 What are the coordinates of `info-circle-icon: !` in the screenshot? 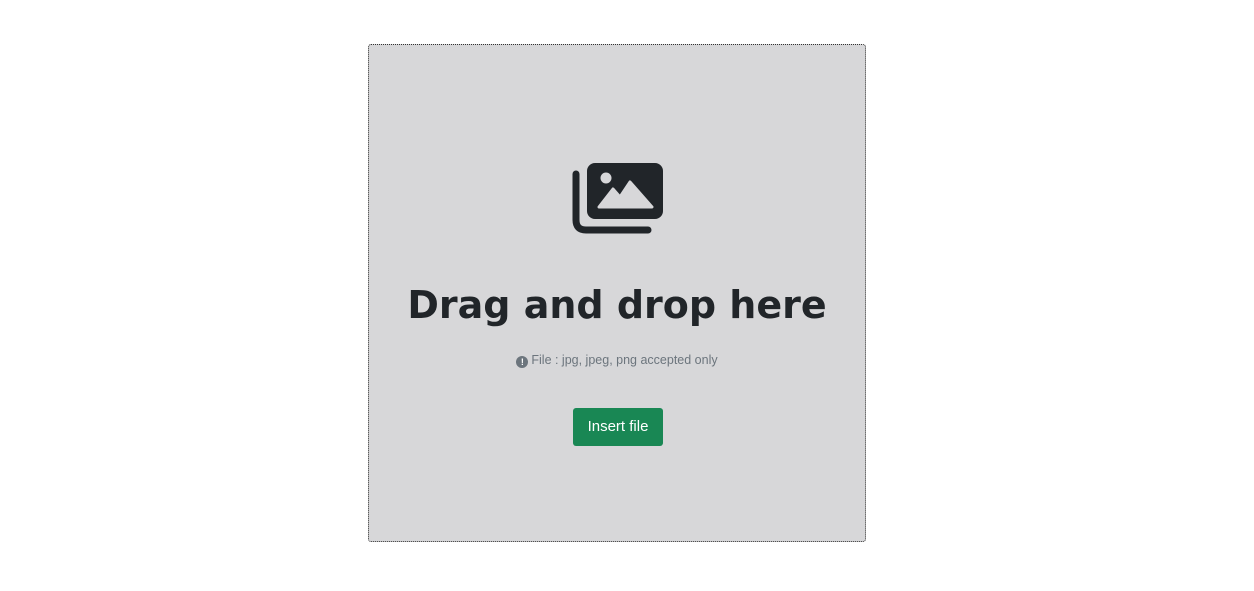 It's located at (522, 362).